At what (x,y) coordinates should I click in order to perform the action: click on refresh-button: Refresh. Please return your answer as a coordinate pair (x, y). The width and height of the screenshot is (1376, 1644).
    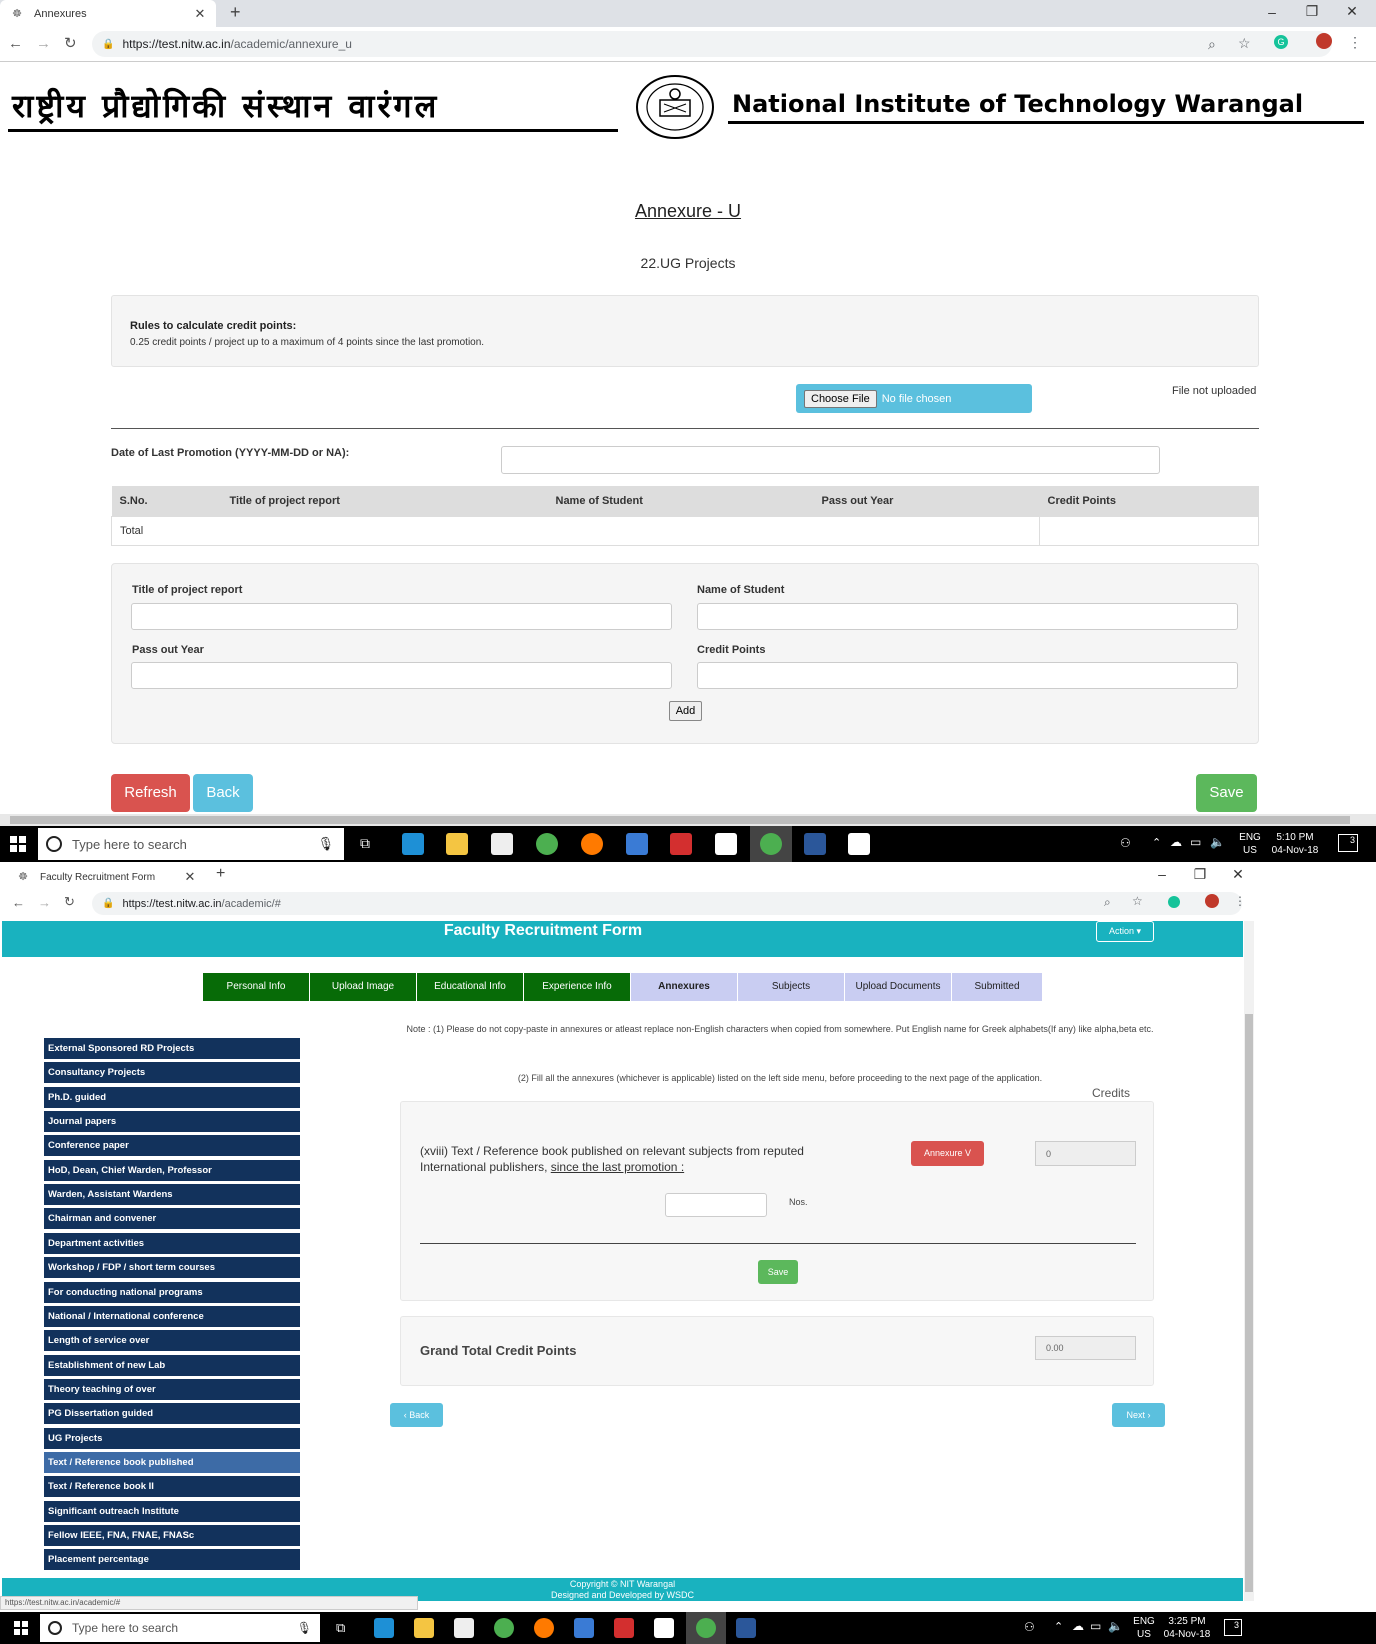
    Looking at the image, I should click on (150, 793).